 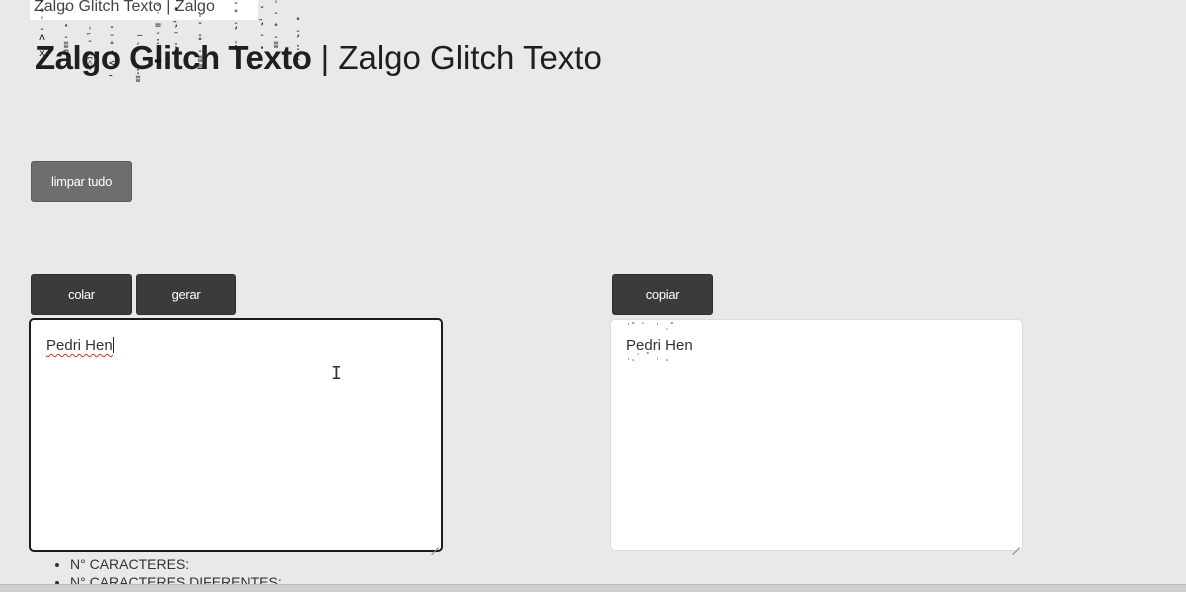 I want to click on paste-label: colar, so click(x=81, y=294).